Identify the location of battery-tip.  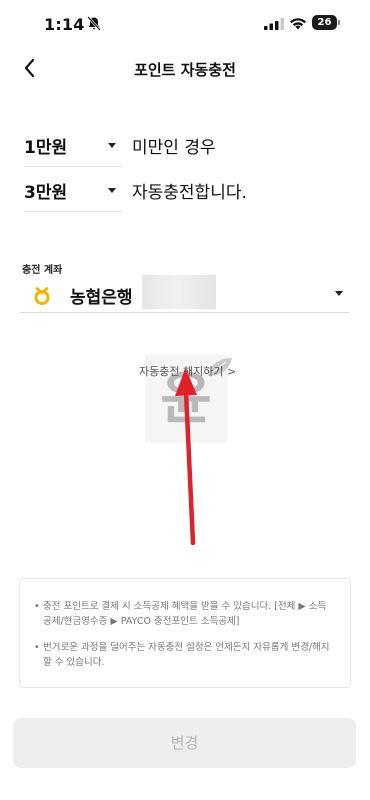
(339, 22).